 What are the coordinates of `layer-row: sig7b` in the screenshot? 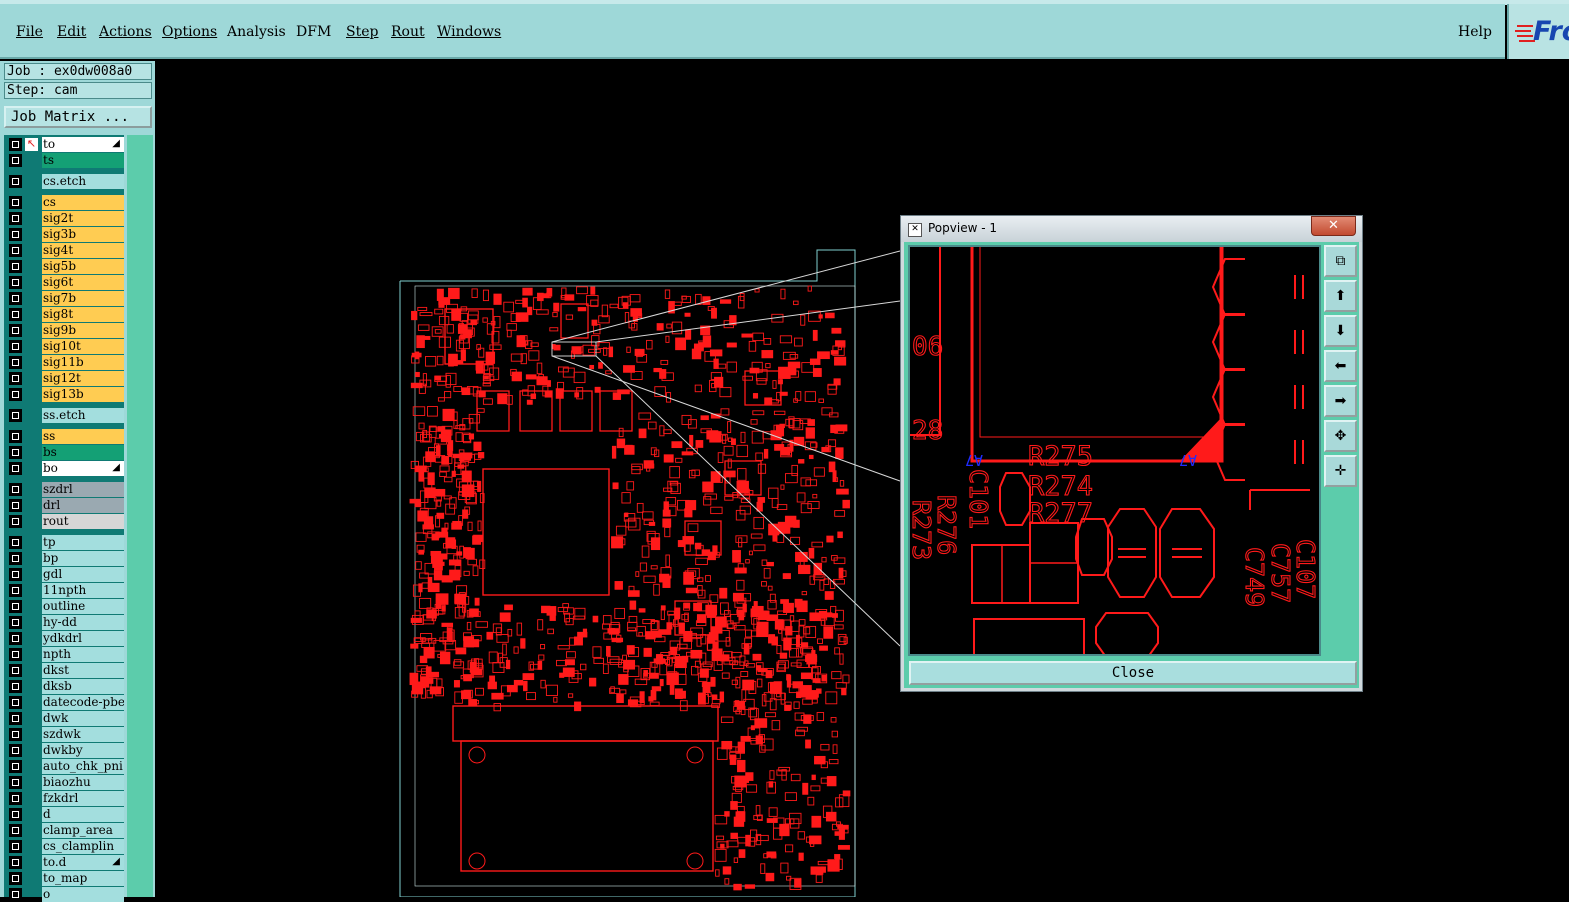 It's located at (65, 298).